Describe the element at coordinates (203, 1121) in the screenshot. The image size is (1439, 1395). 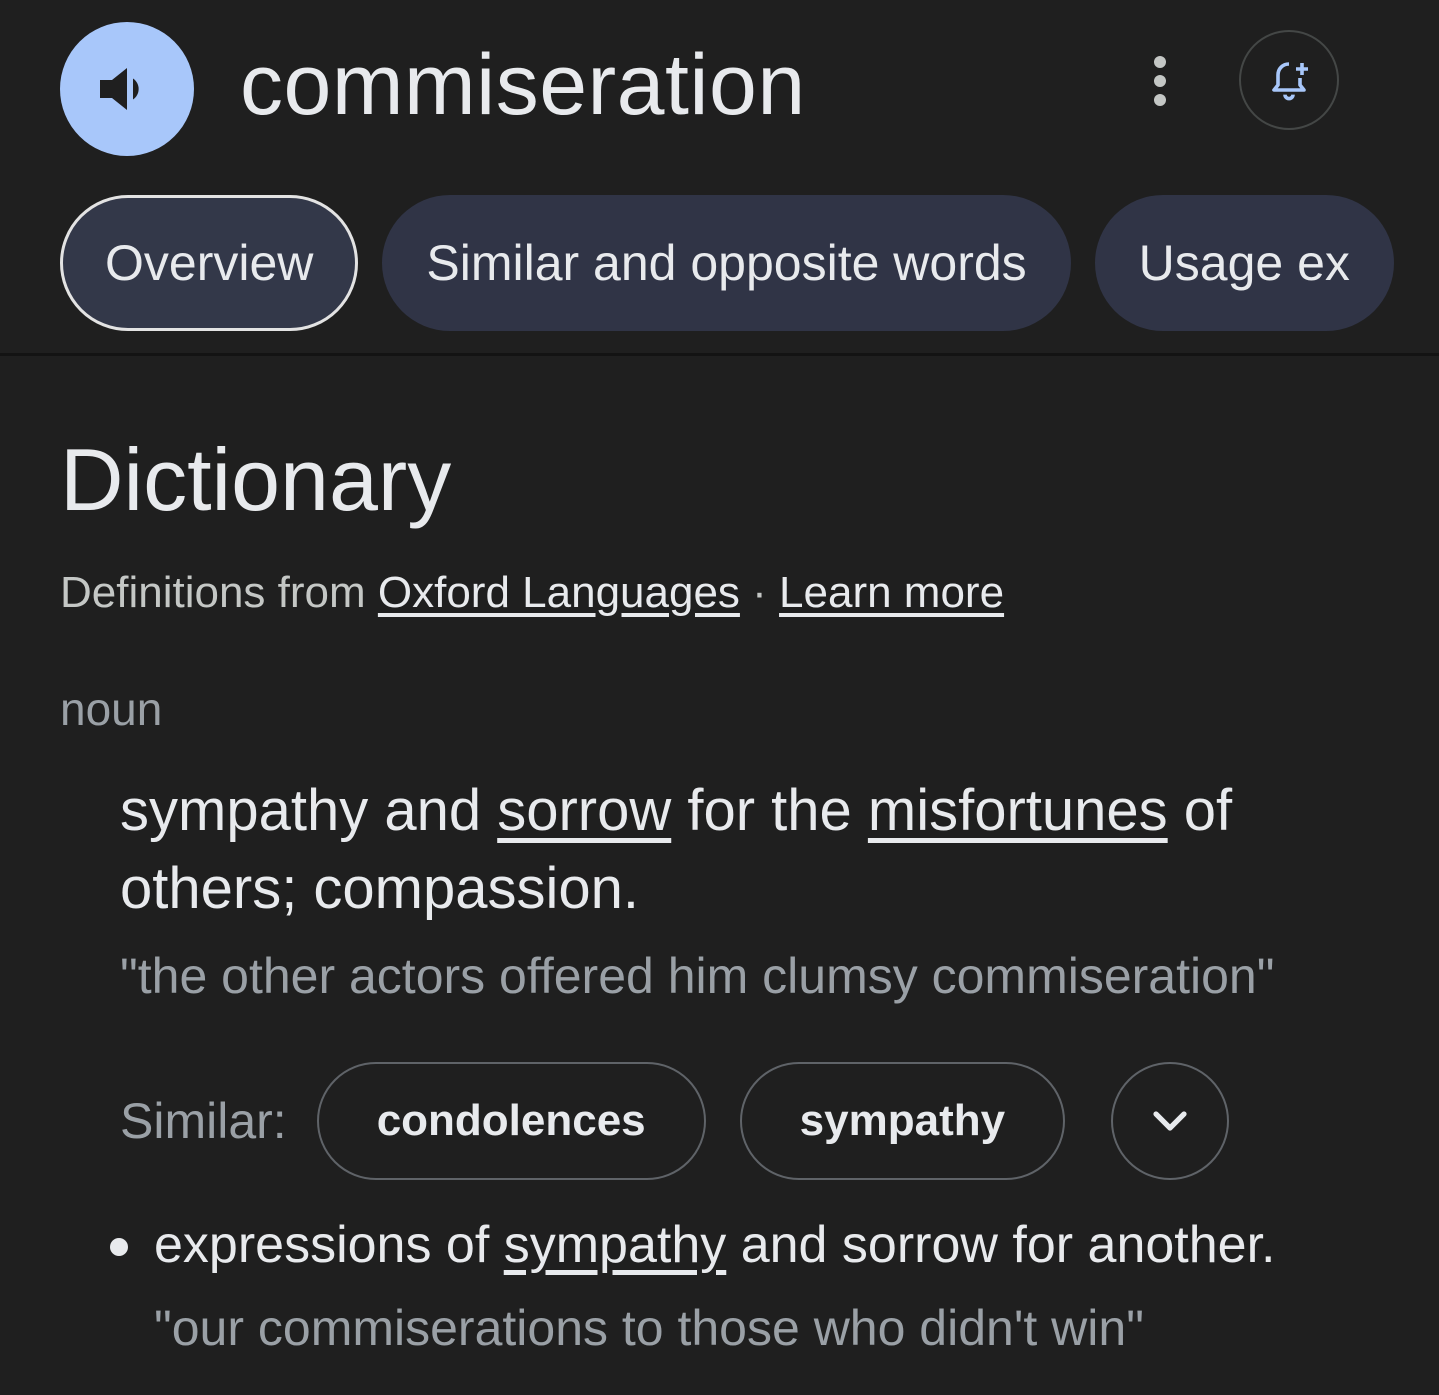
I see `similar-label: Similar:` at that location.